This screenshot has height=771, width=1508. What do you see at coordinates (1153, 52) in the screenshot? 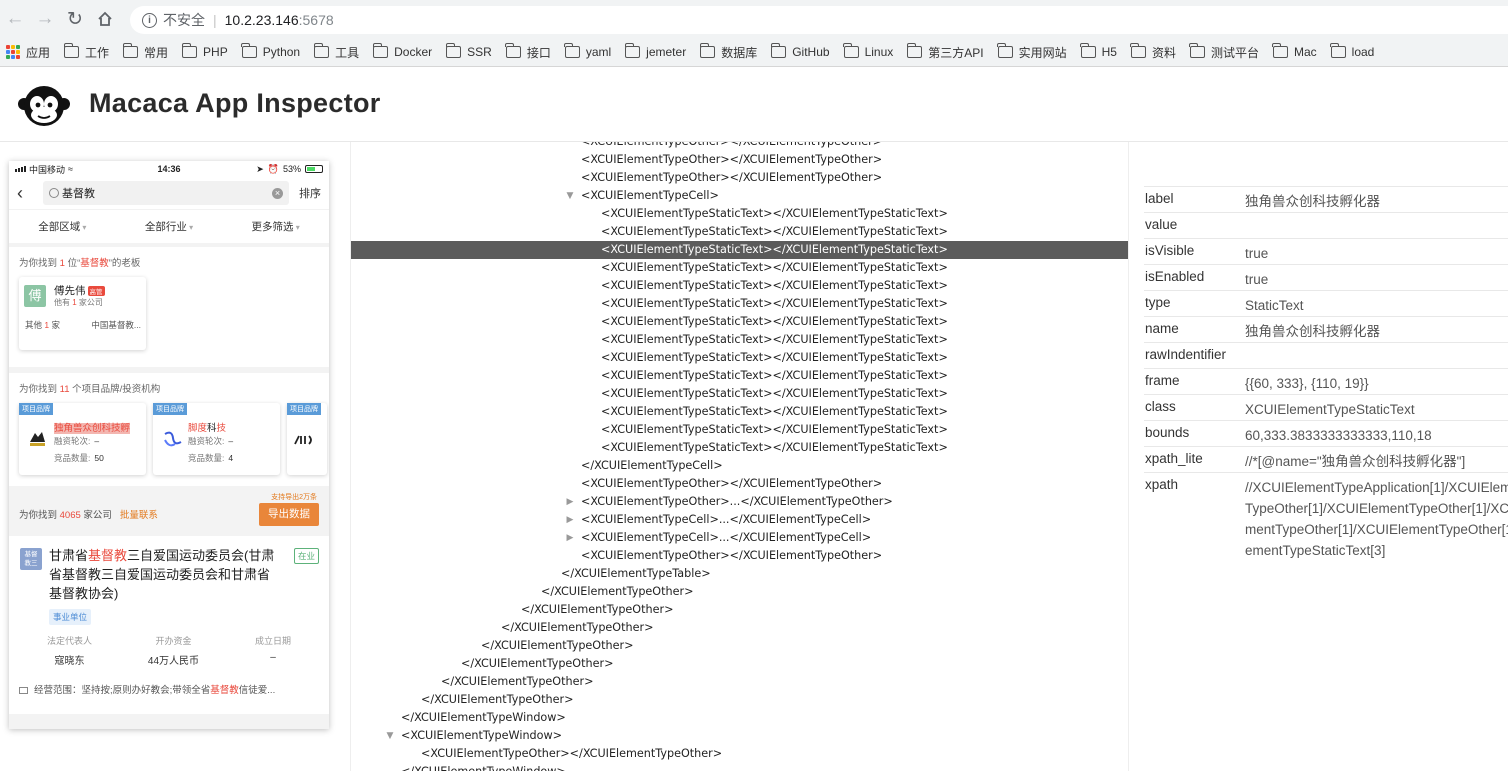
I see `bookmark-folder: 资料` at bounding box center [1153, 52].